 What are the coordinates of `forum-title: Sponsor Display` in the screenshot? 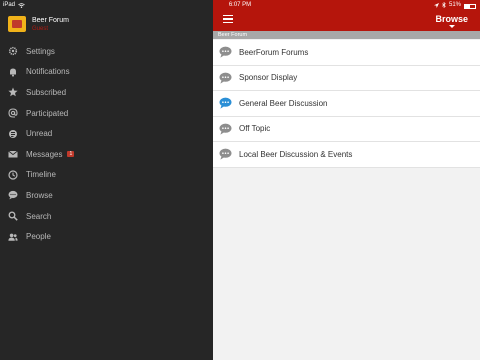 It's located at (268, 78).